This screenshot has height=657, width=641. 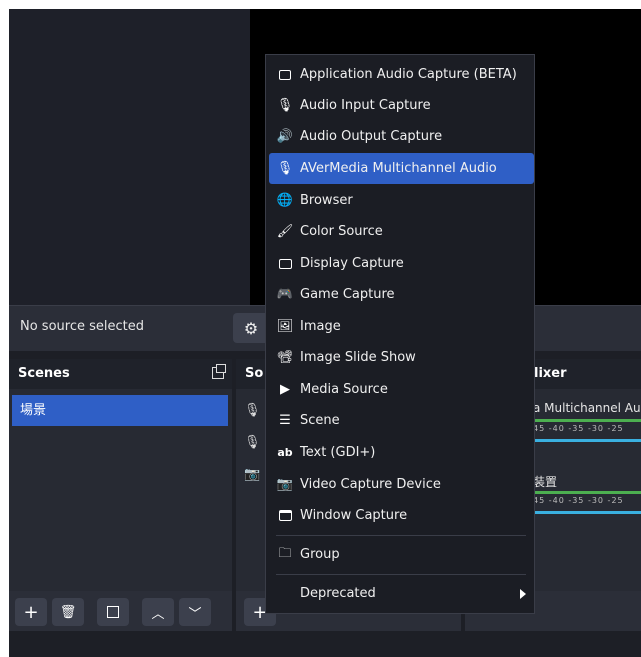 What do you see at coordinates (285, 326) in the screenshot?
I see `image-icon: 🖼` at bounding box center [285, 326].